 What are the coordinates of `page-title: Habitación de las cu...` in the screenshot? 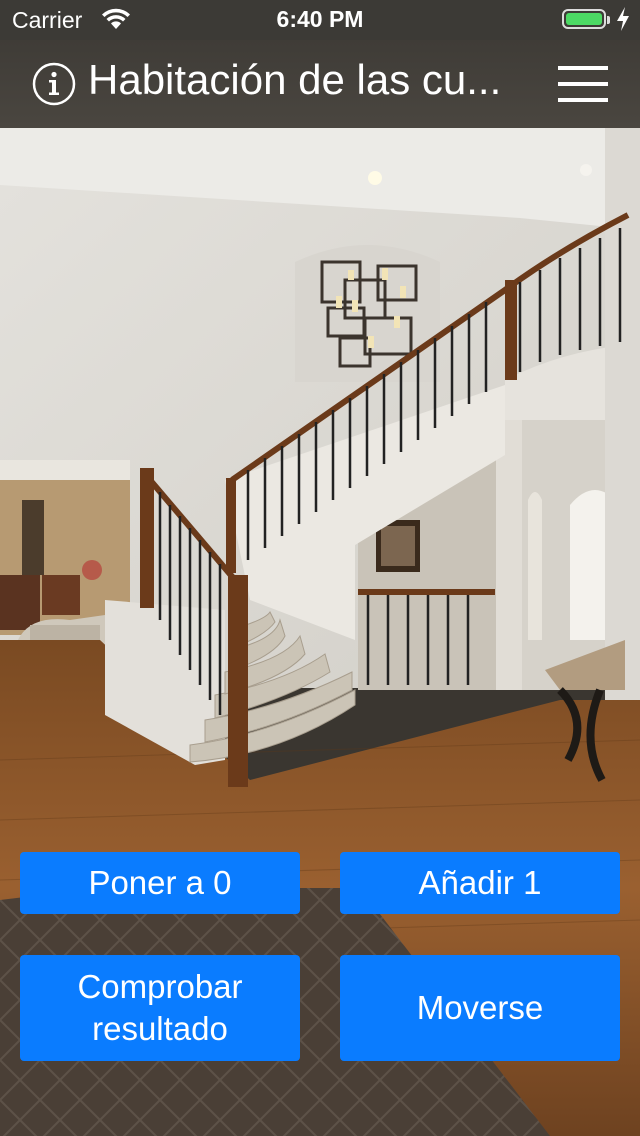 It's located at (295, 79).